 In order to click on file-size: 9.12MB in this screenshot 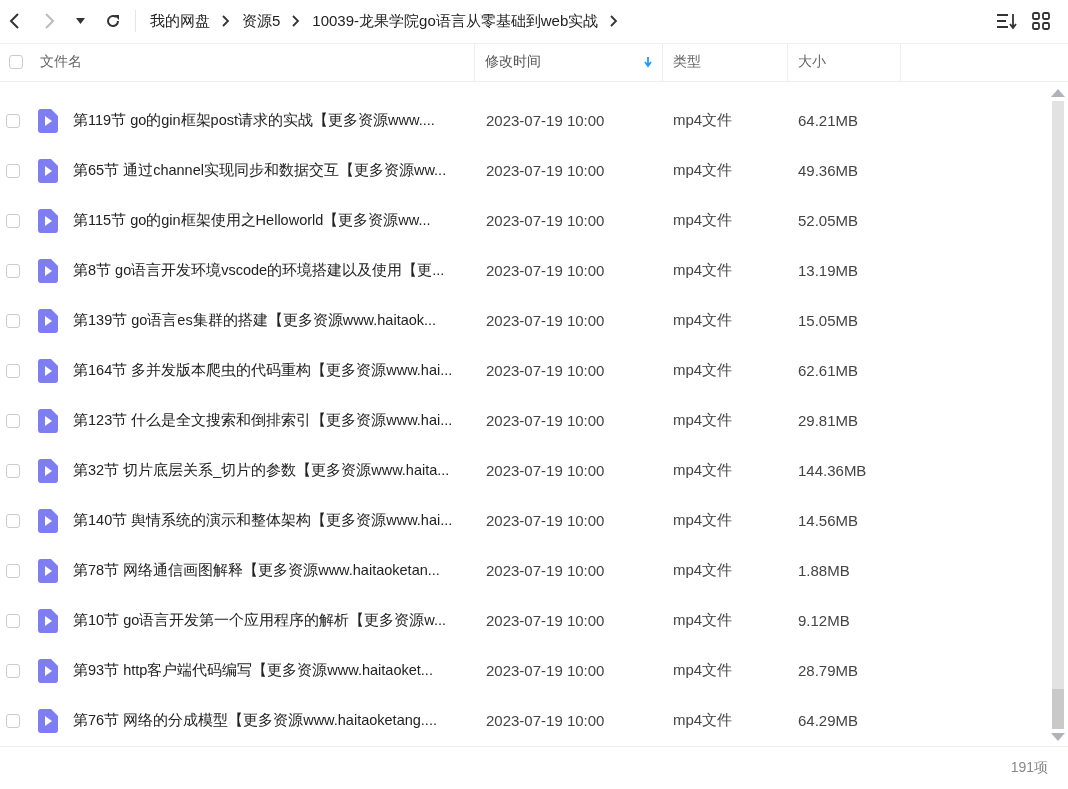, I will do `click(824, 621)`.